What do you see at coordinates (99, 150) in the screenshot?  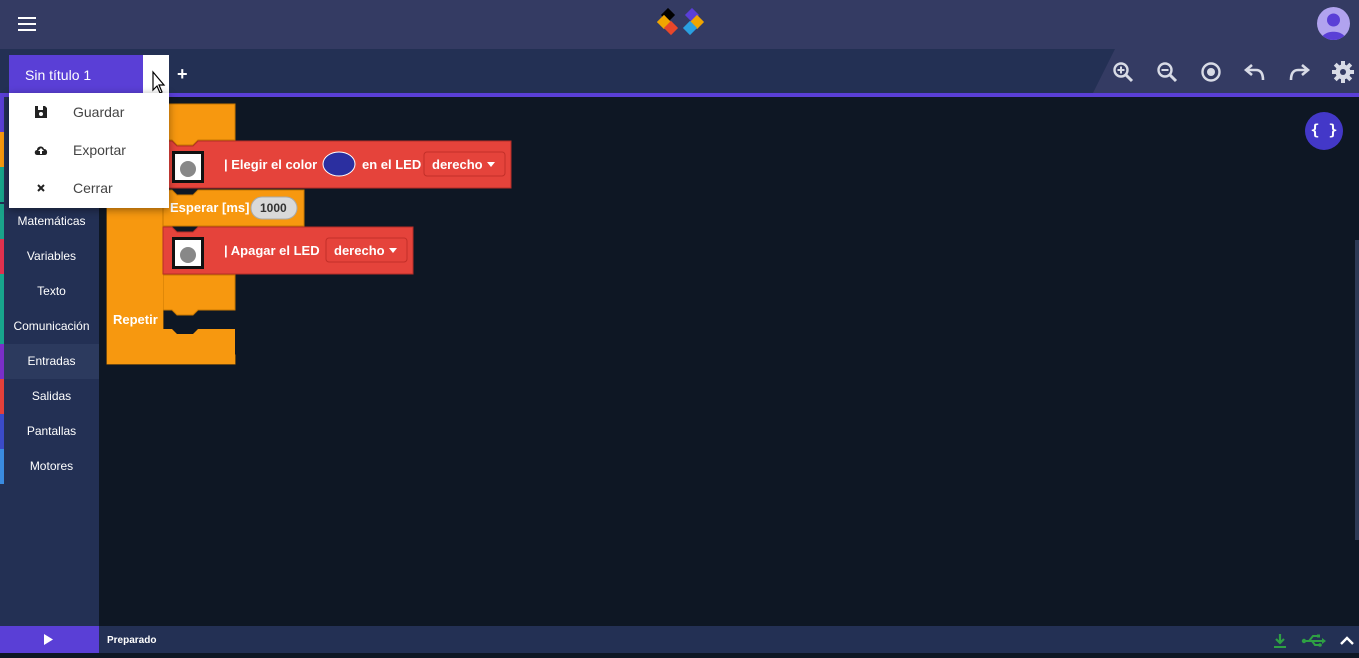 I see `menu-item-label: Exportar` at bounding box center [99, 150].